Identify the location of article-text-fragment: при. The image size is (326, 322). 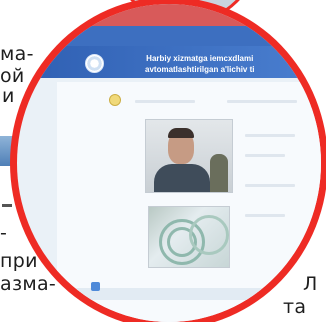
(19, 261).